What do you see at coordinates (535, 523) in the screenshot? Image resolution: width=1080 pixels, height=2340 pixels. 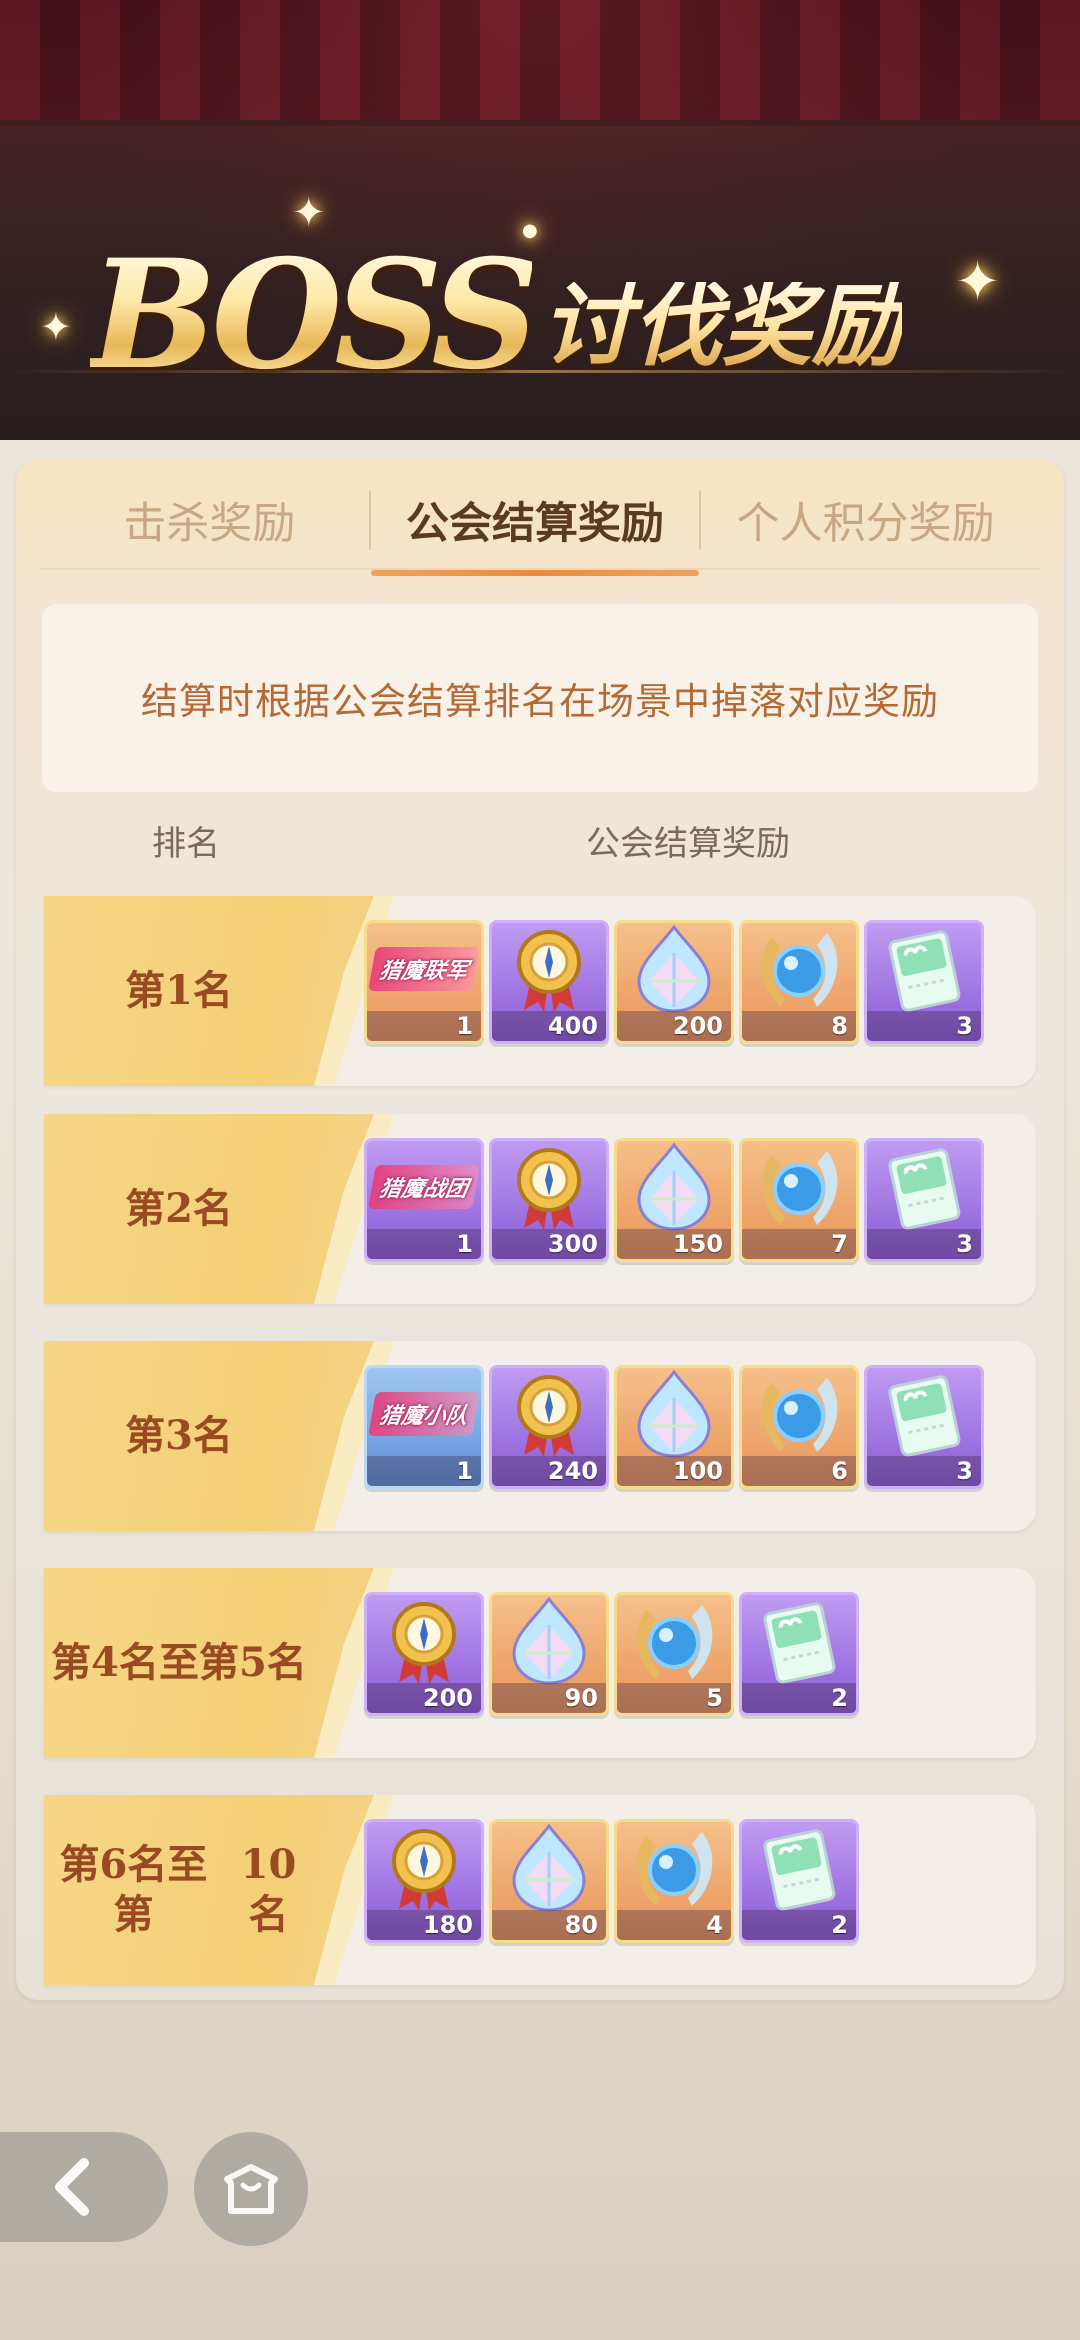 I see `tab-guild-settlement-reward: 公会结算奖励` at bounding box center [535, 523].